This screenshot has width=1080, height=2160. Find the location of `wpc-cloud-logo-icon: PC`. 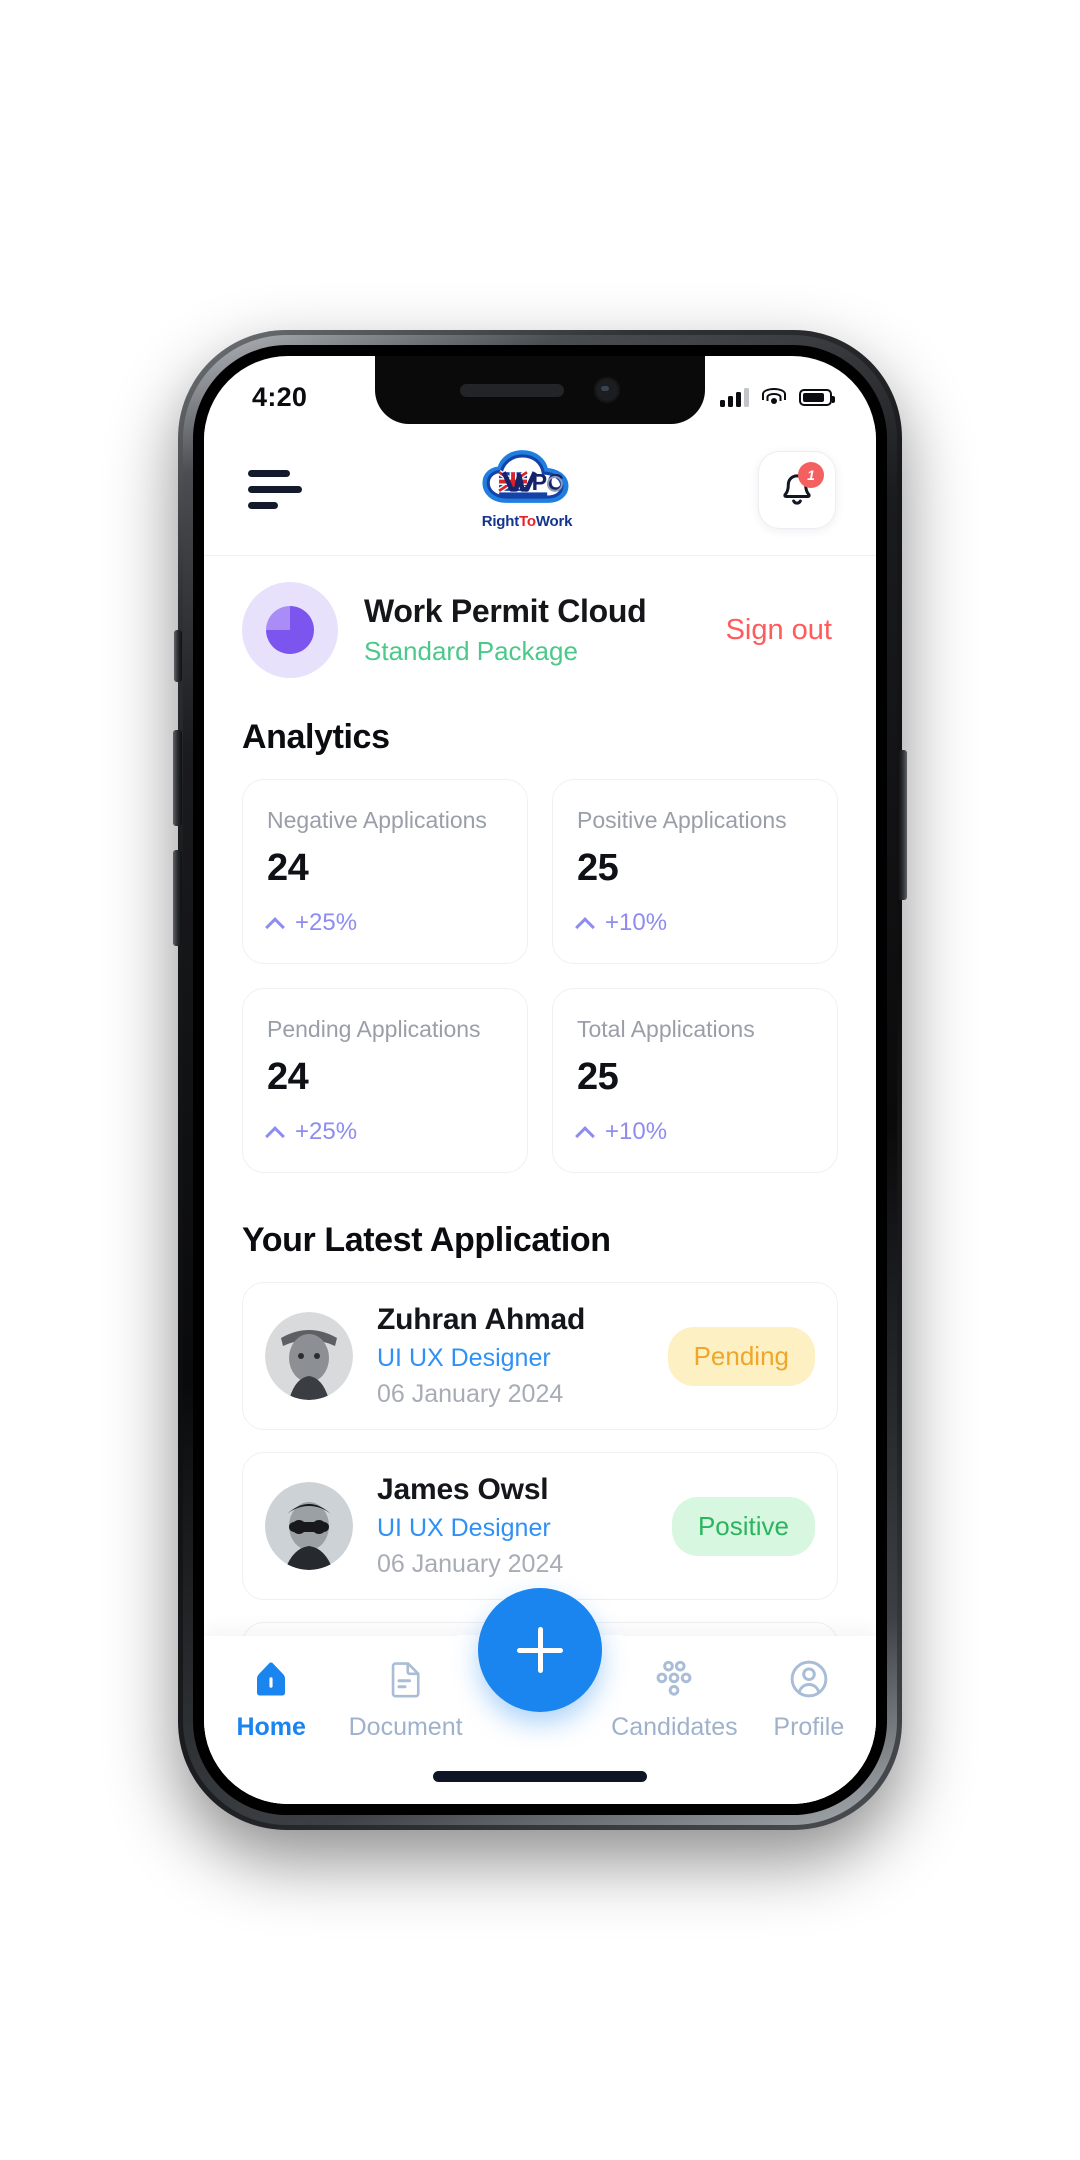

wpc-cloud-logo-icon: PC is located at coordinates (527, 480).